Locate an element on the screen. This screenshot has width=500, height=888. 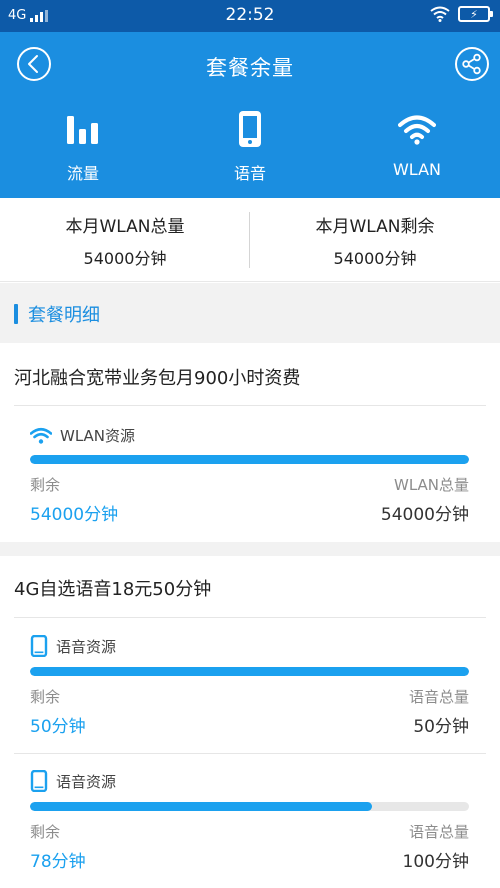
tab-wlan-label: WLAN is located at coordinates (416, 169).